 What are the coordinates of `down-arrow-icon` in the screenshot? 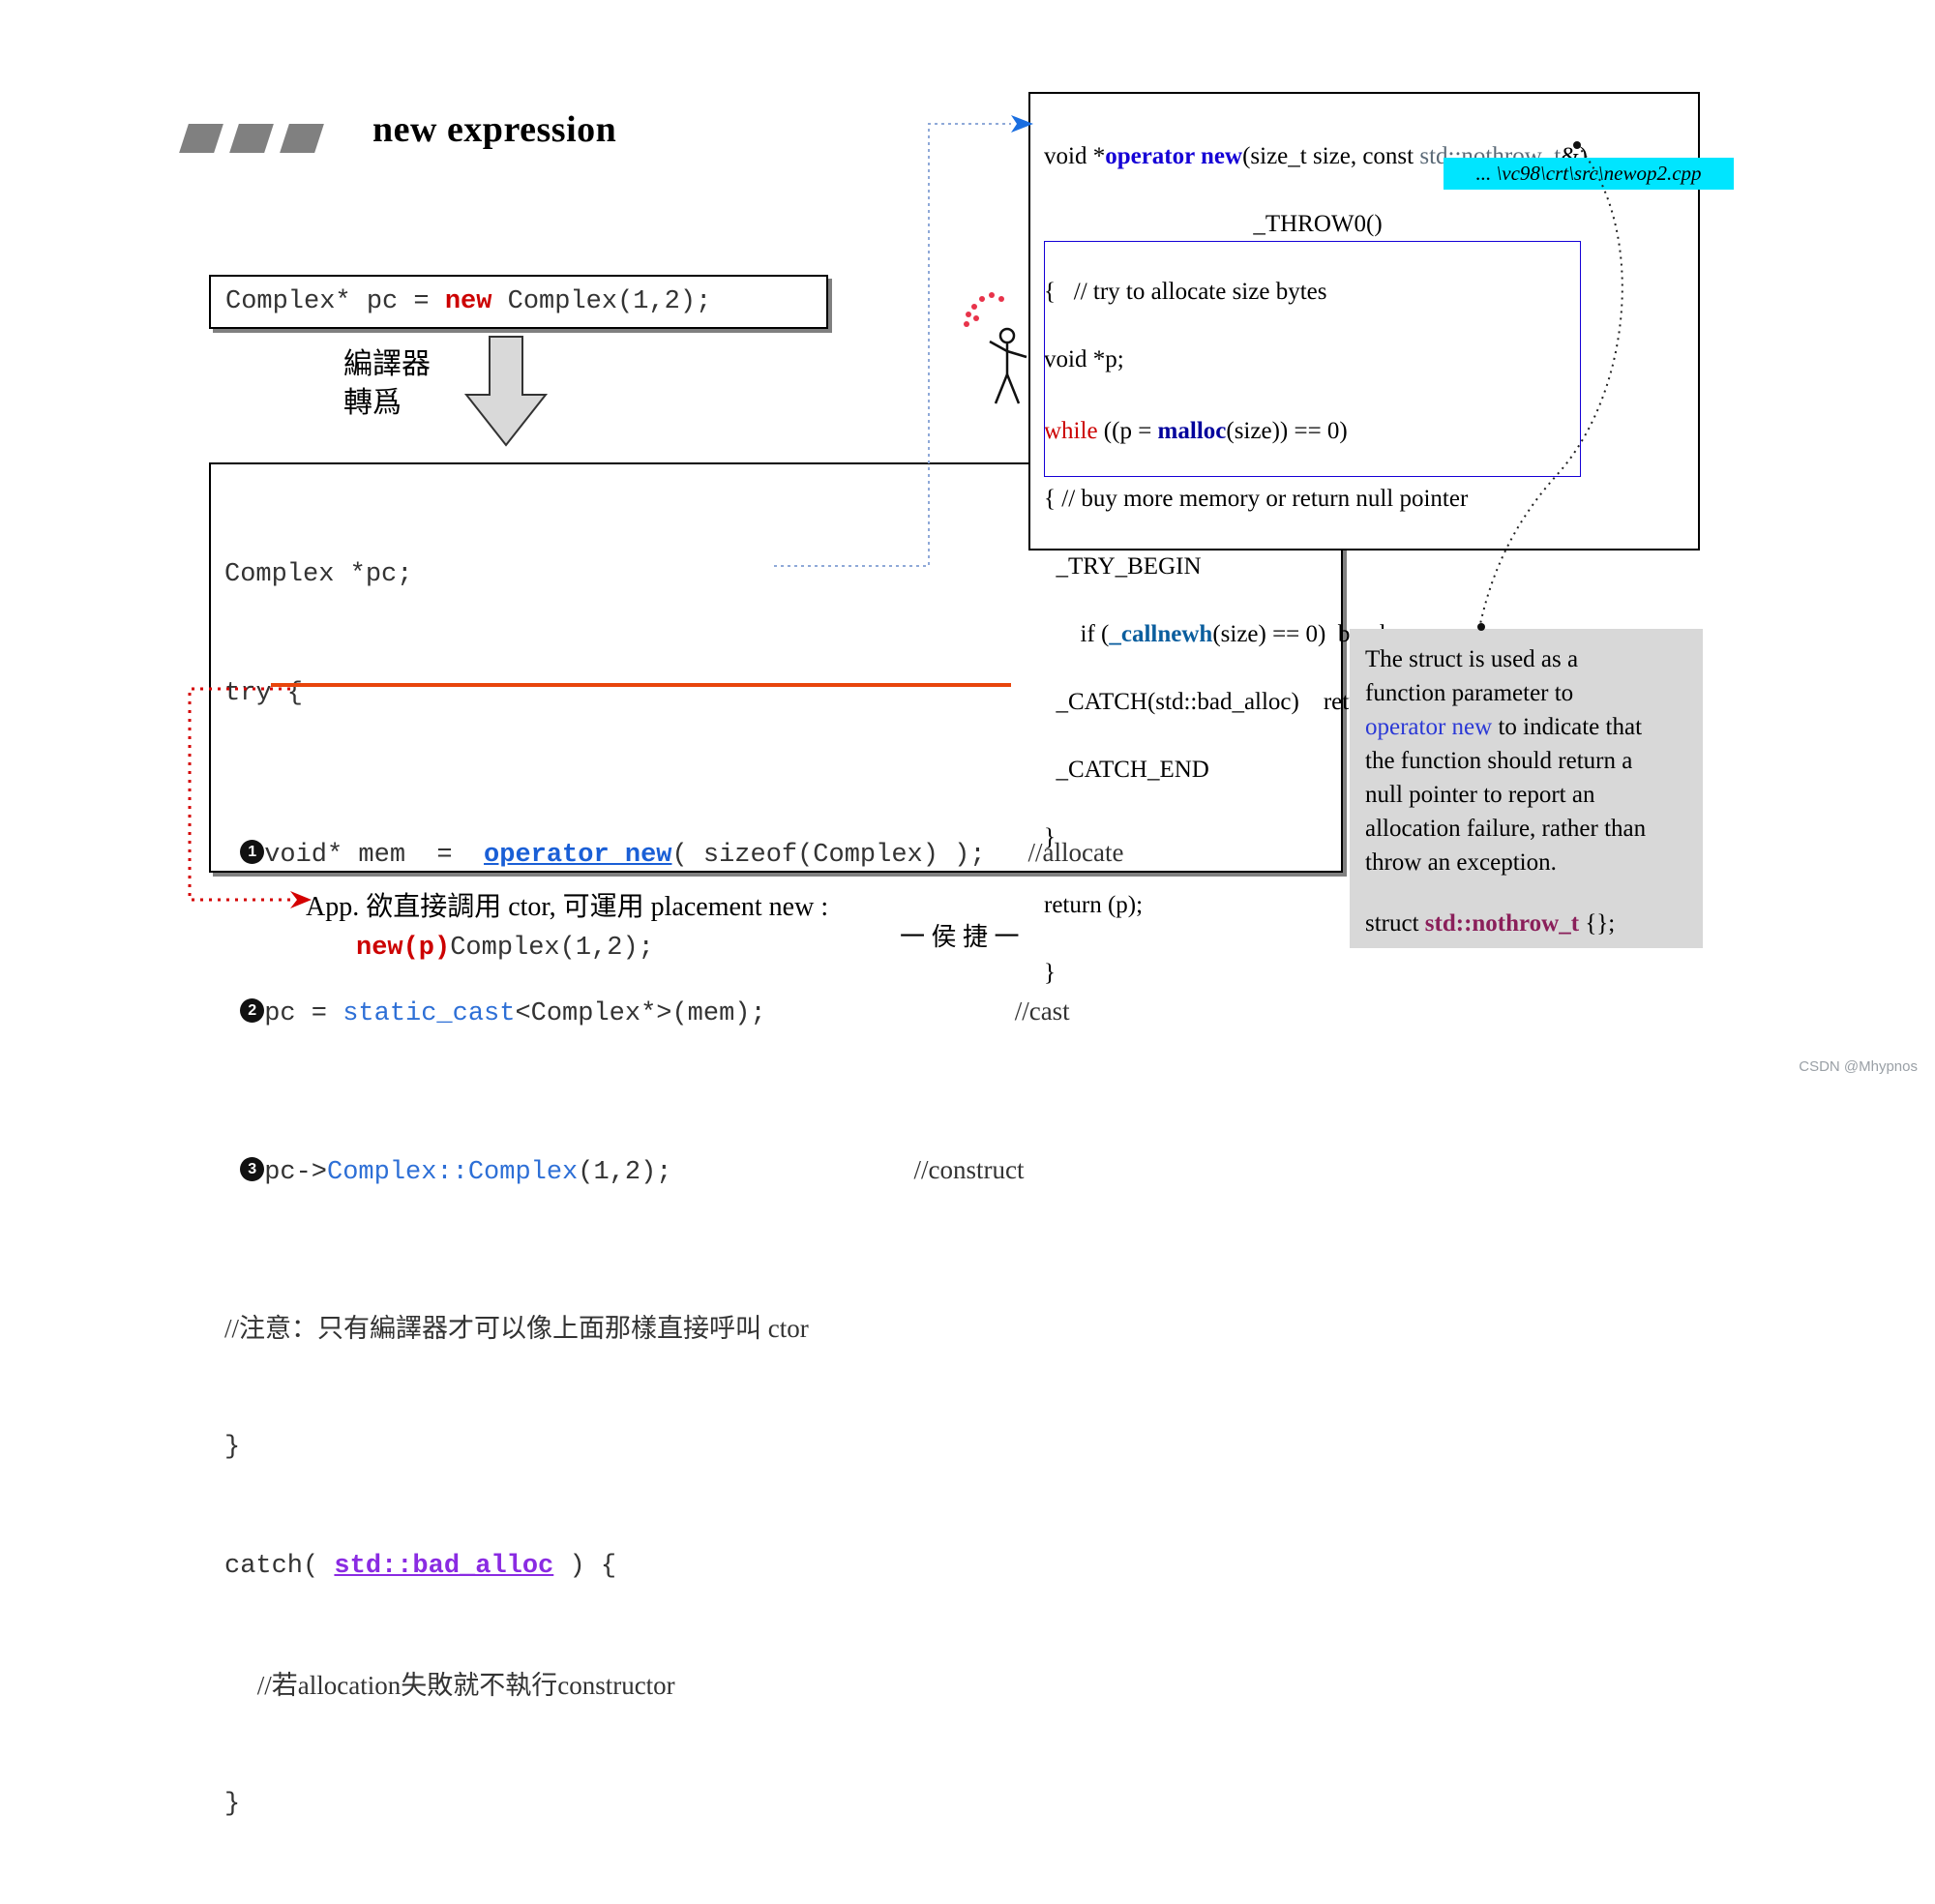 It's located at (506, 392).